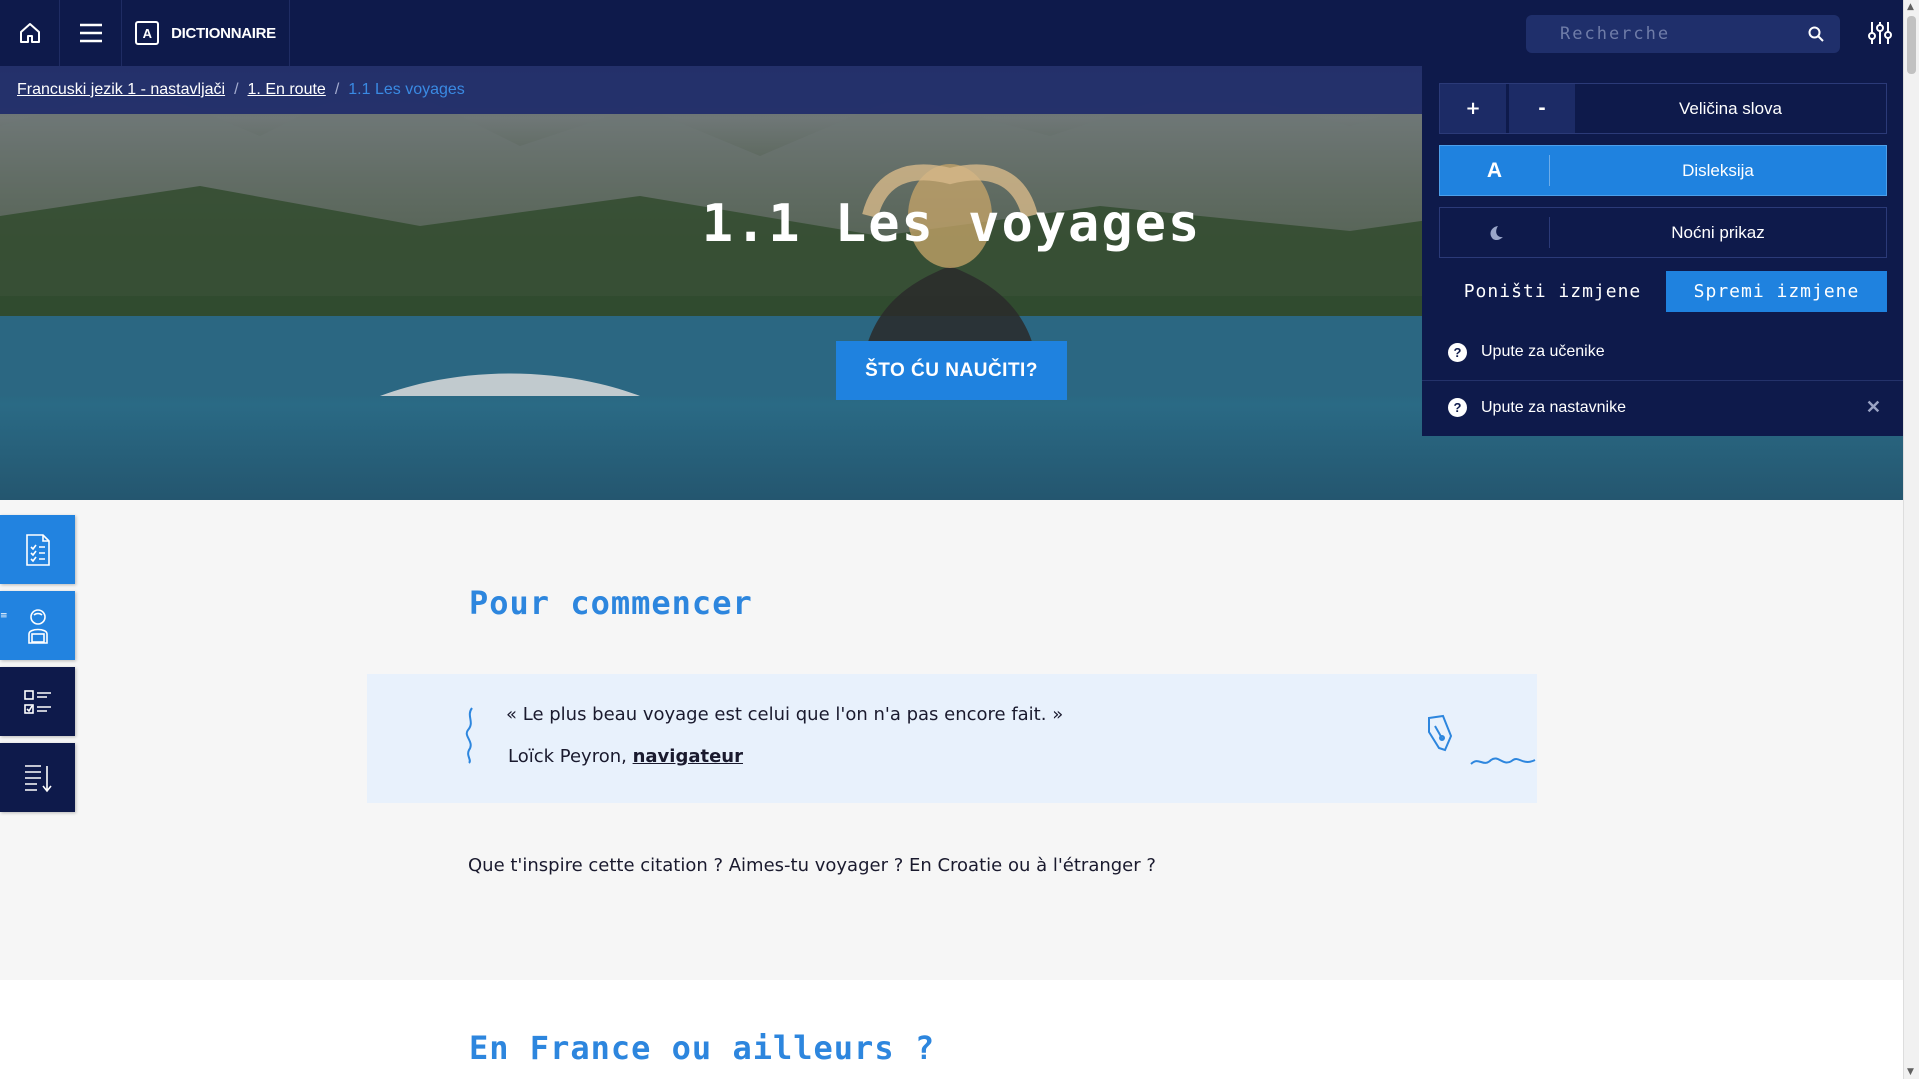 The width and height of the screenshot is (1919, 1079). I want to click on settings-actions: Poništi izmjene Spremi izmjene, so click(1663, 291).